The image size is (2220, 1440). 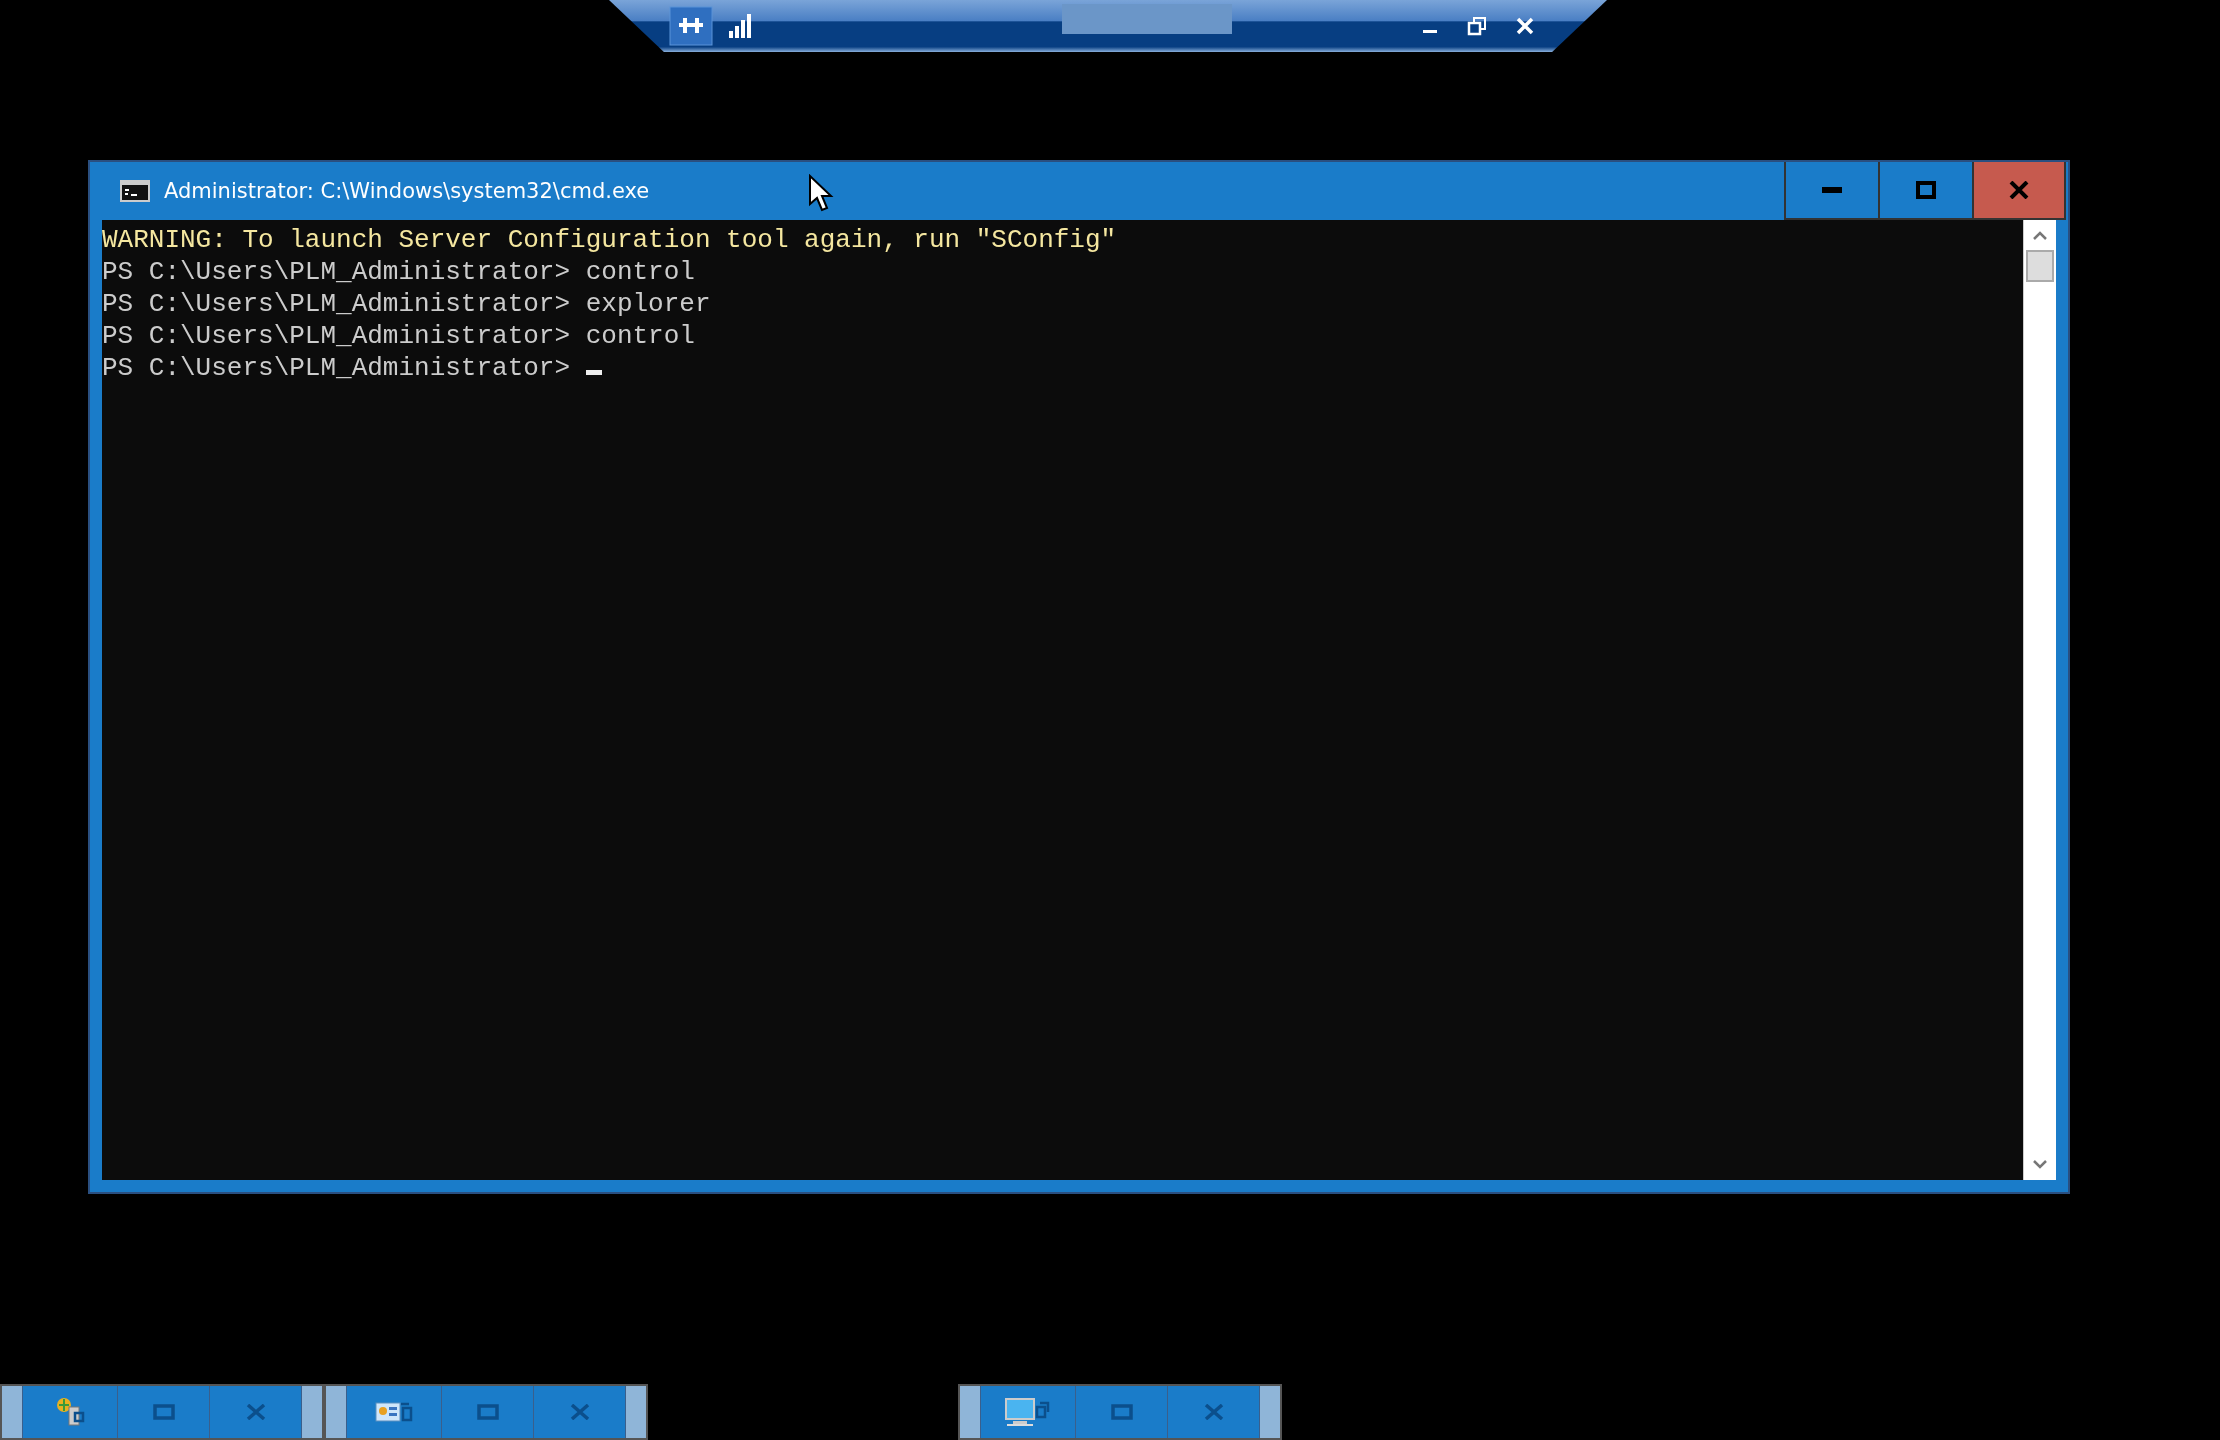 What do you see at coordinates (2040, 235) in the screenshot?
I see `scroll-up-icon` at bounding box center [2040, 235].